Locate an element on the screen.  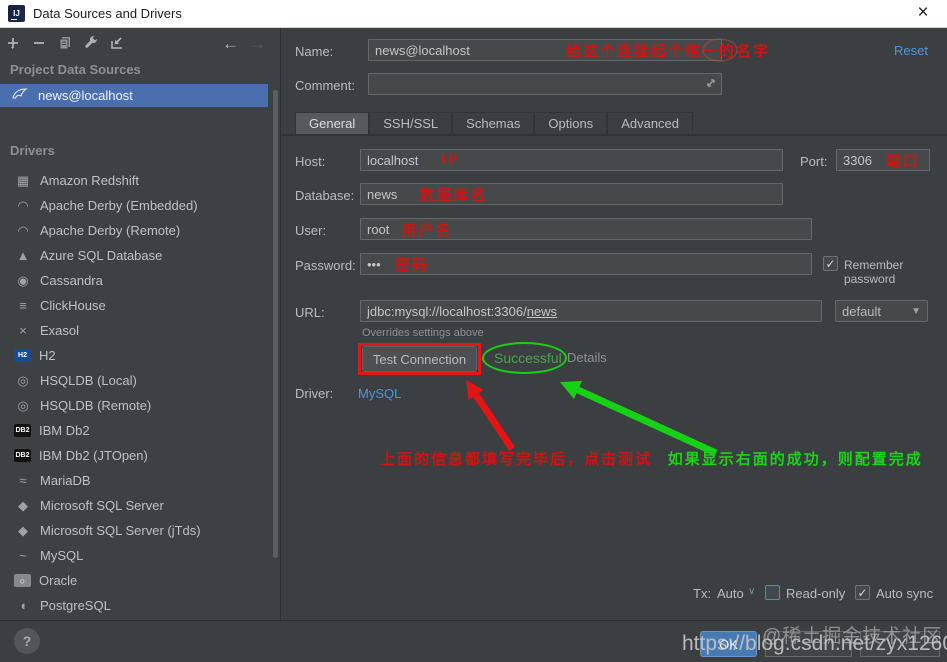
driver-item: ▦ Amazon Redshift is located at coordinates (134, 180).